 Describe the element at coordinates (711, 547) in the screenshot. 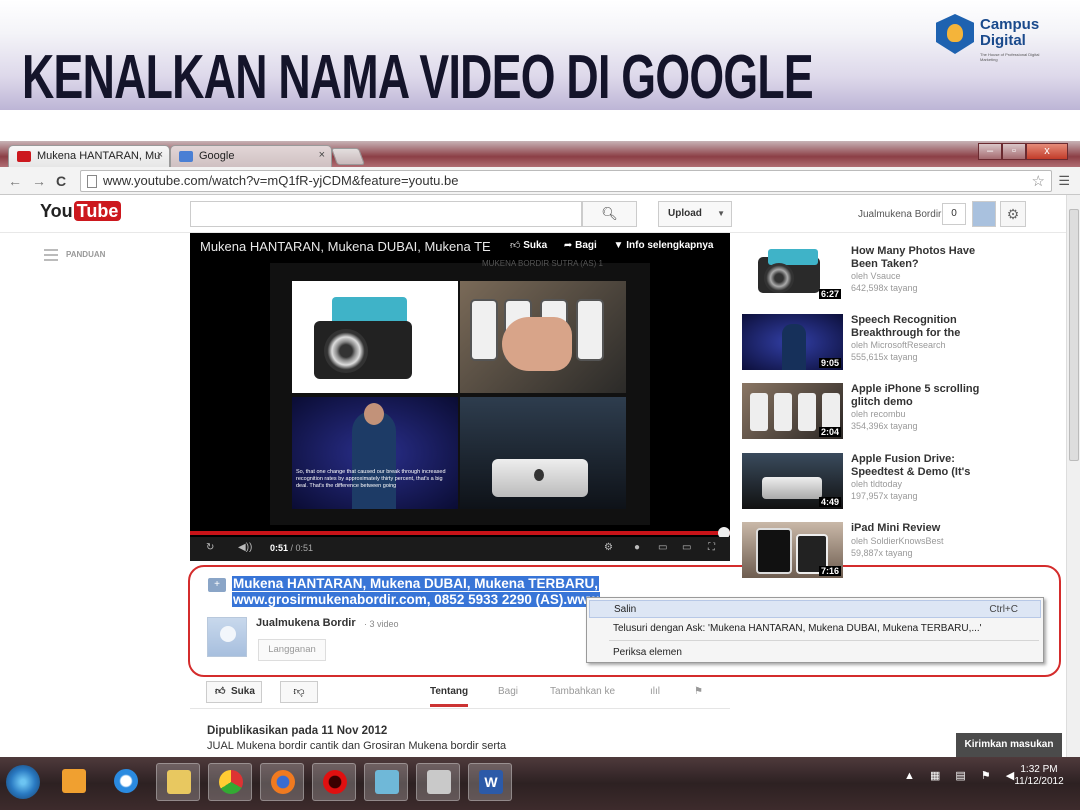

I see `fullscreen-icon: ⛶` at that location.